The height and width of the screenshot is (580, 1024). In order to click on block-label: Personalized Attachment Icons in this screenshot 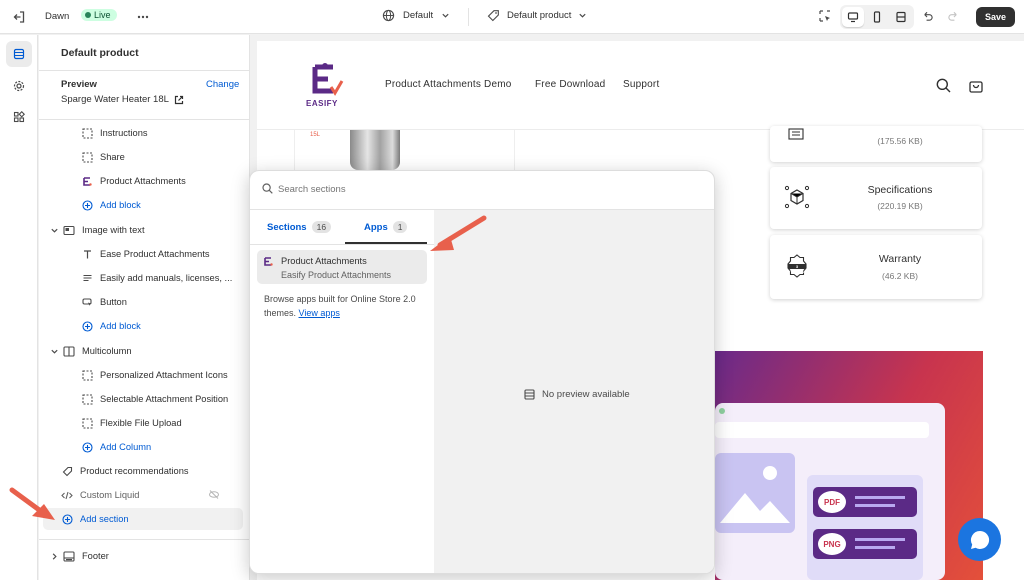, I will do `click(164, 375)`.